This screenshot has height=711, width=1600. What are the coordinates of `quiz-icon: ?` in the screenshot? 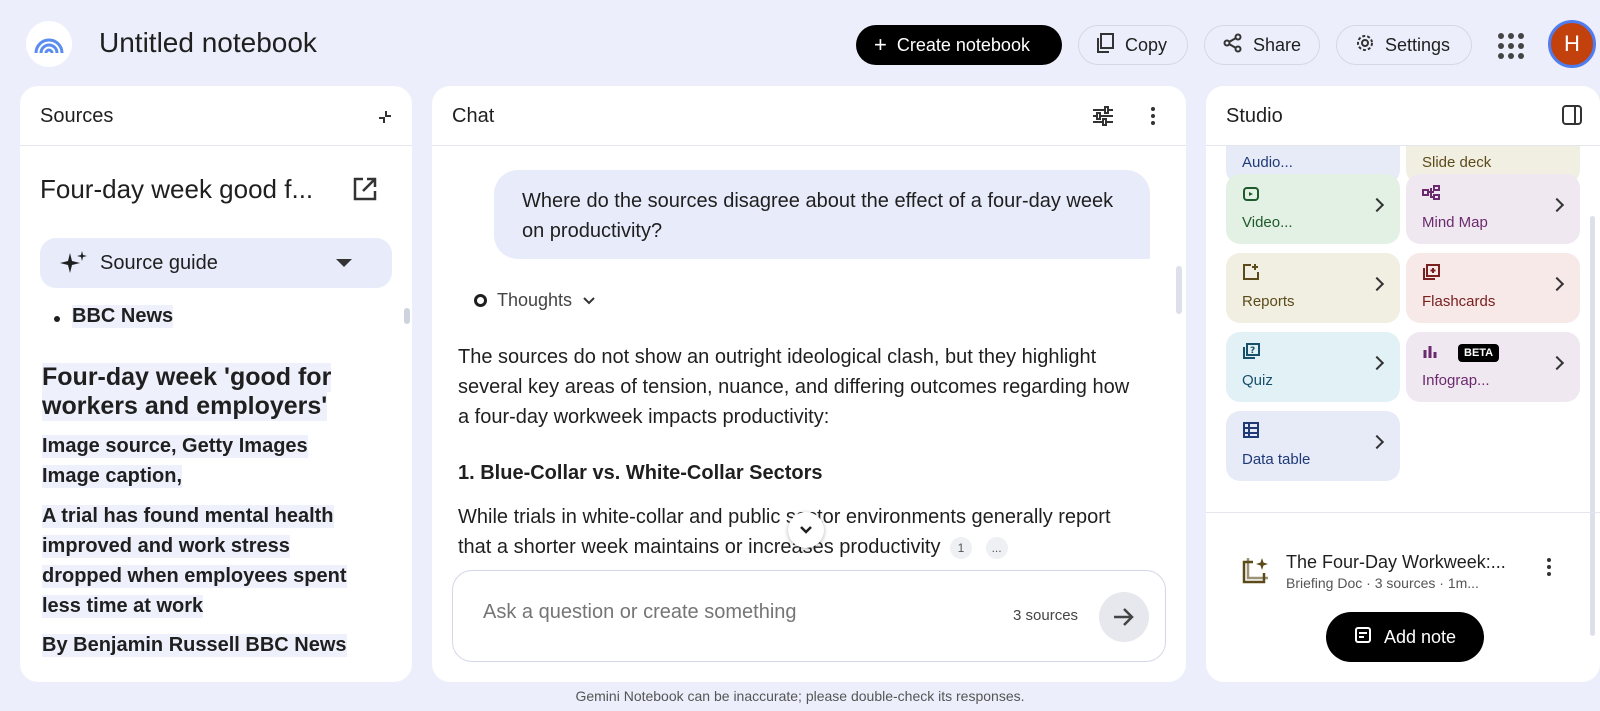 It's located at (1251, 353).